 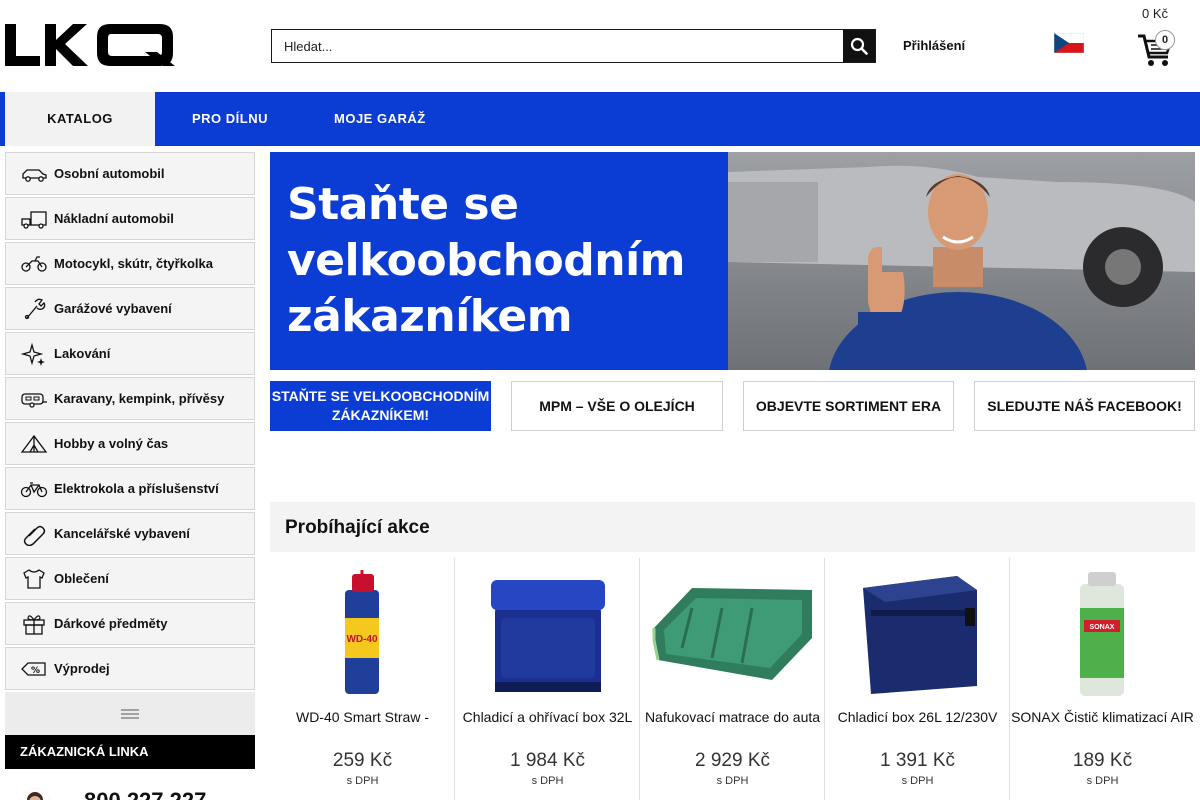 What do you see at coordinates (1102, 627) in the screenshot?
I see `svg-text: SONAX` at bounding box center [1102, 627].